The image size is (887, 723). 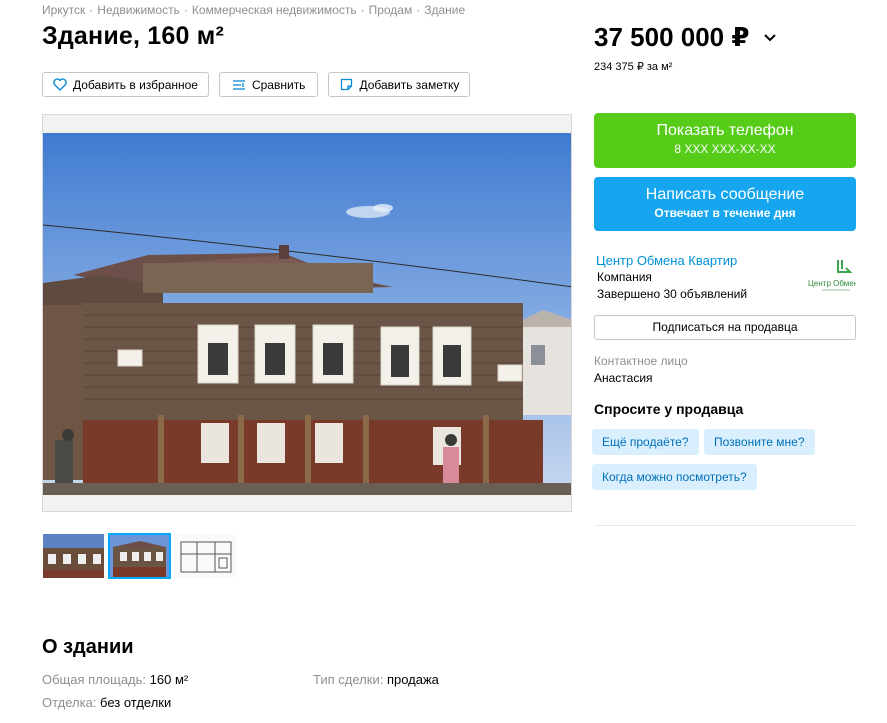 I want to click on add-note-label: Добавить заметку, so click(x=409, y=84).